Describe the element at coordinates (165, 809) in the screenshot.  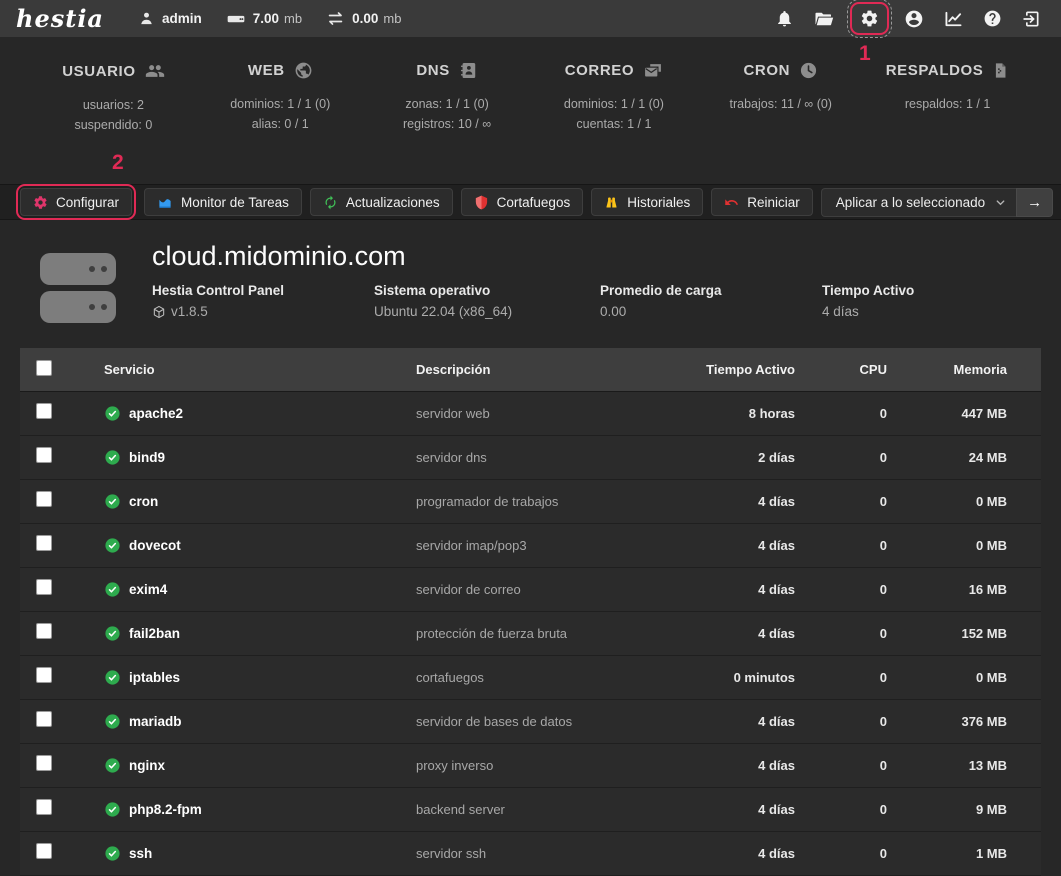
I see `service-name: php8.2-fpm` at that location.